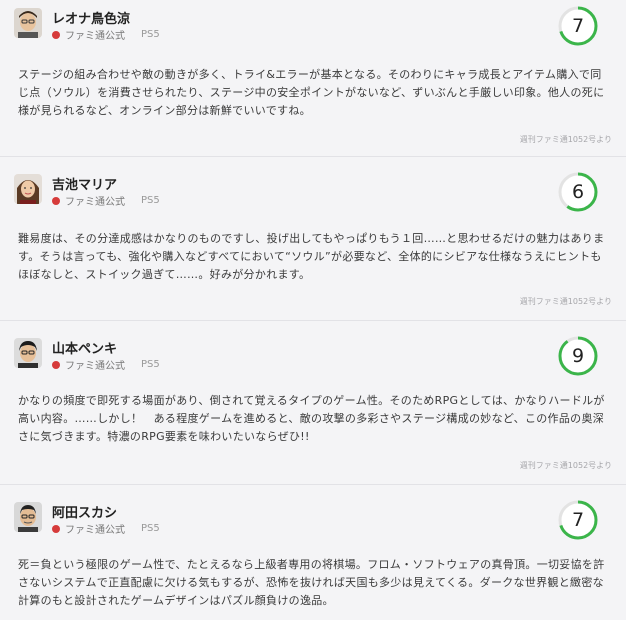 The image size is (626, 620). Describe the element at coordinates (84, 183) in the screenshot. I see `reviewer-name: 吉池マリア` at that location.